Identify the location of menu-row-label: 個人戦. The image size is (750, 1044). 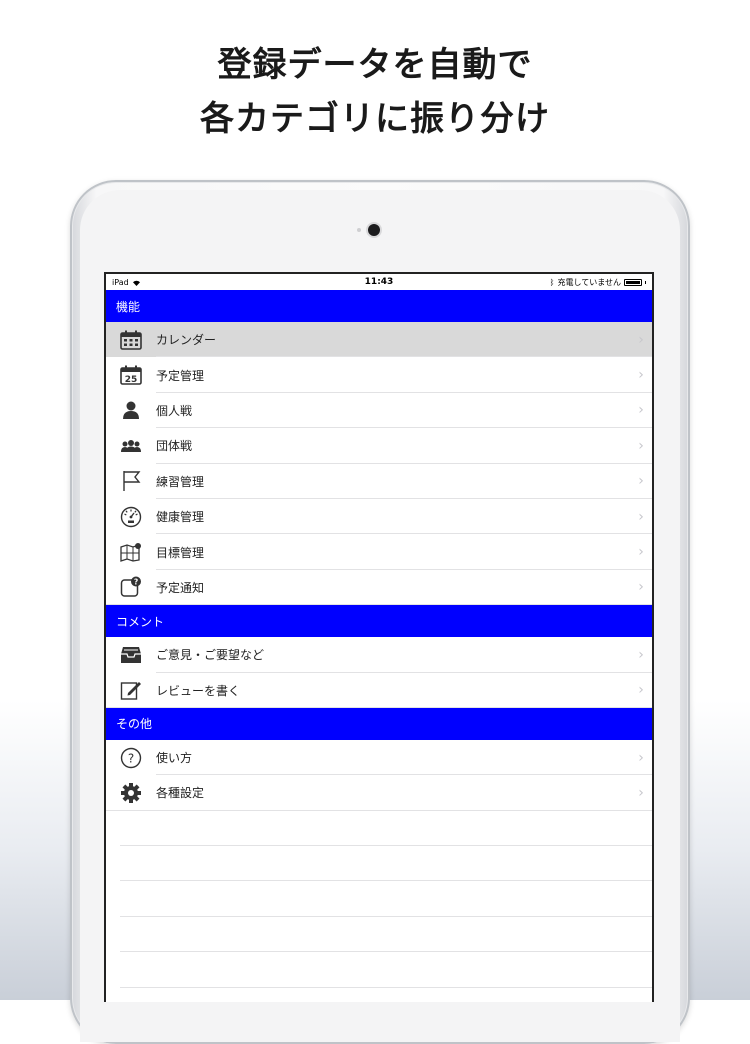
(174, 410).